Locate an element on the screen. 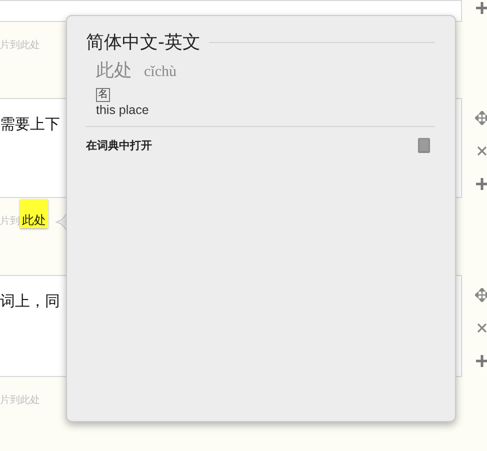 The image size is (487, 451). text-line: 词上，同 is located at coordinates (30, 301).